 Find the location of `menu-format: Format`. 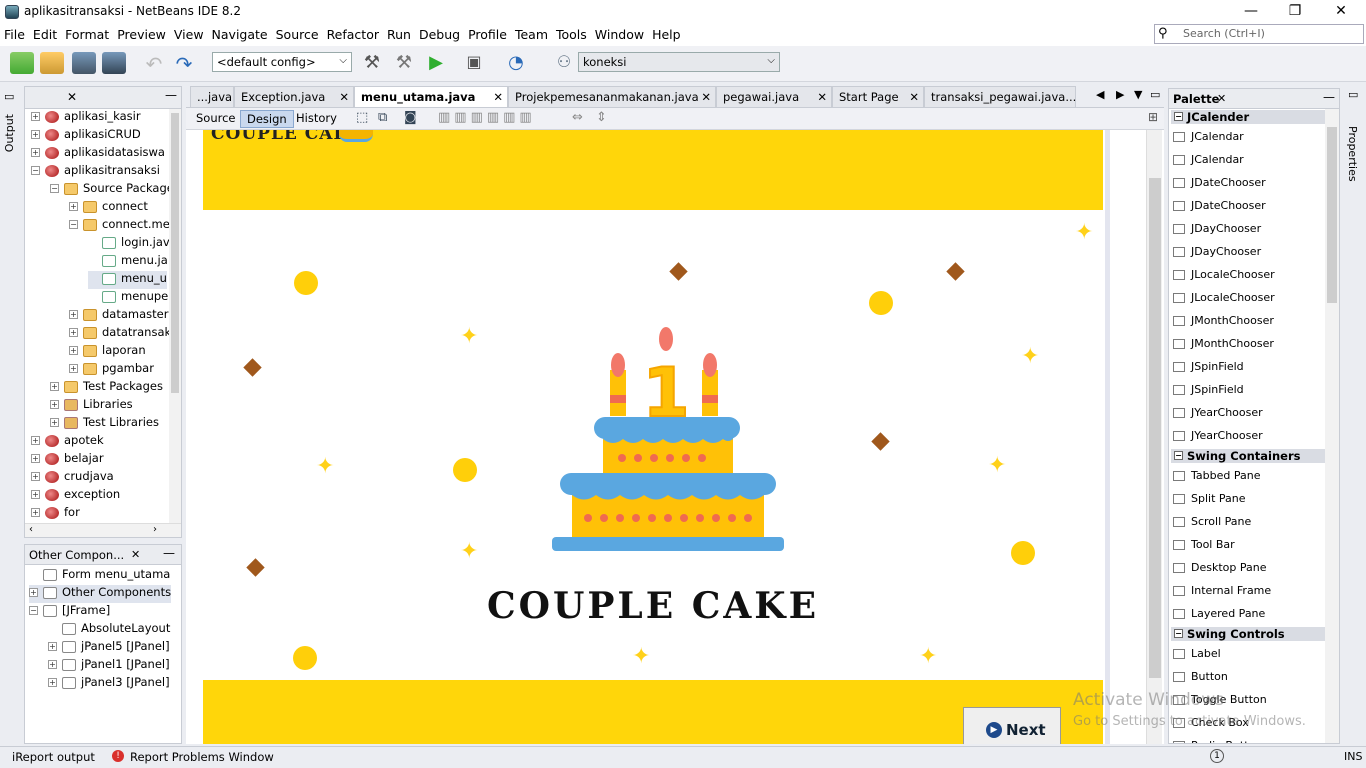

menu-format: Format is located at coordinates (87, 33).